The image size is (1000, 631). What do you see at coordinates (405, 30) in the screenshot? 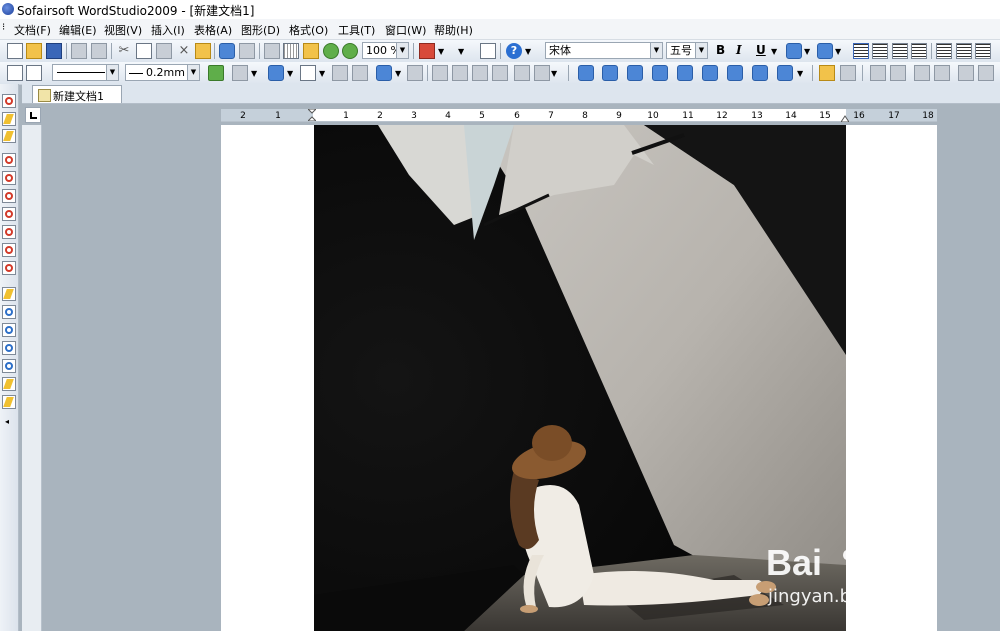
I see `menu-window: 窗口(W)` at bounding box center [405, 30].